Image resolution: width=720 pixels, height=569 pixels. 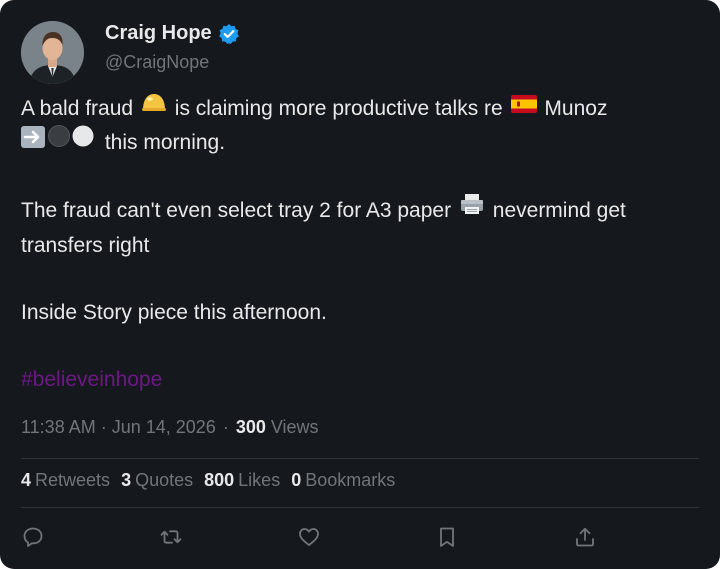 I want to click on likes-label: Likes, so click(x=259, y=480).